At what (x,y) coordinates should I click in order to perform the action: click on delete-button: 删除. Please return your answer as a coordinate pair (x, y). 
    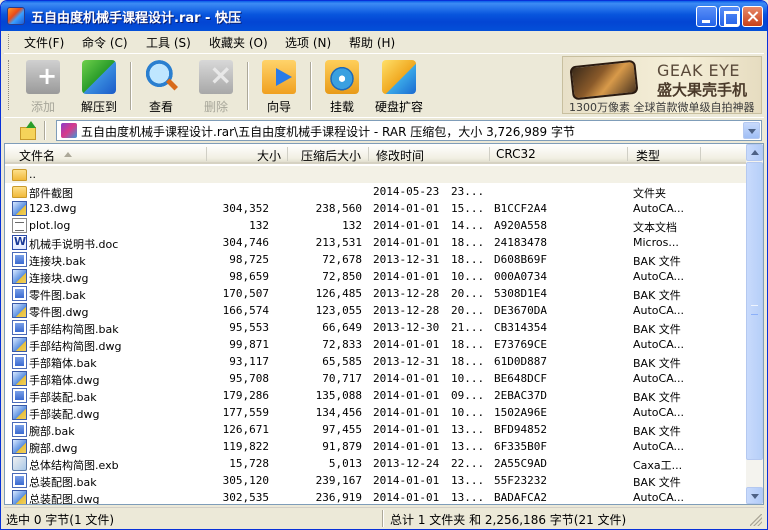
    Looking at the image, I should click on (216, 86).